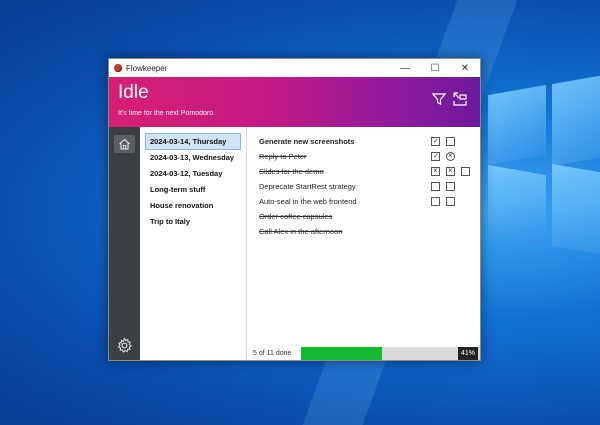  Describe the element at coordinates (133, 92) in the screenshot. I see `state-title: Idle` at that location.